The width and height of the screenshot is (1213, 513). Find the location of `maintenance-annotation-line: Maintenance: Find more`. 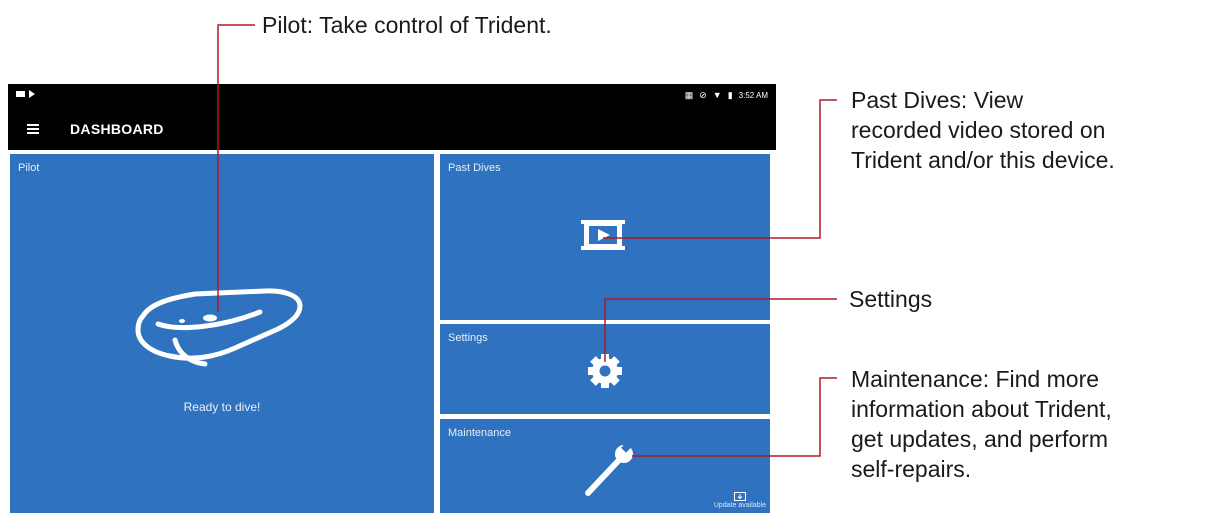

maintenance-annotation-line: Maintenance: Find more is located at coordinates (975, 379).